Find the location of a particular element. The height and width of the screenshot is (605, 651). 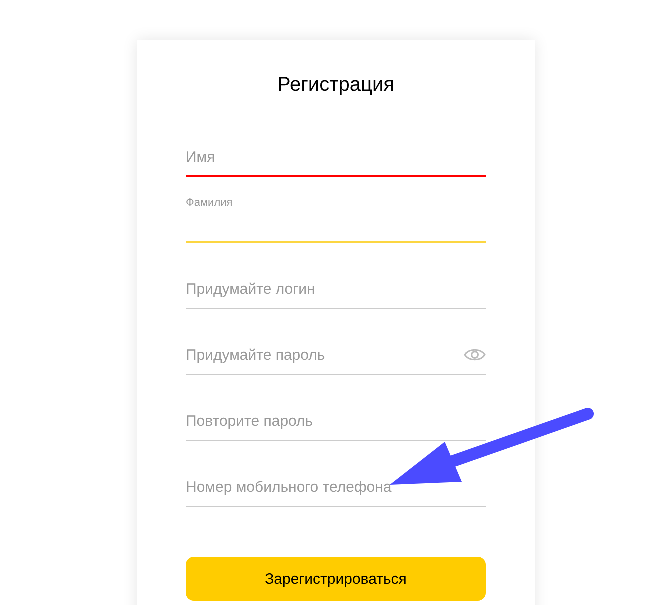

input-field: Номер мобильного телефона is located at coordinates (336, 485).